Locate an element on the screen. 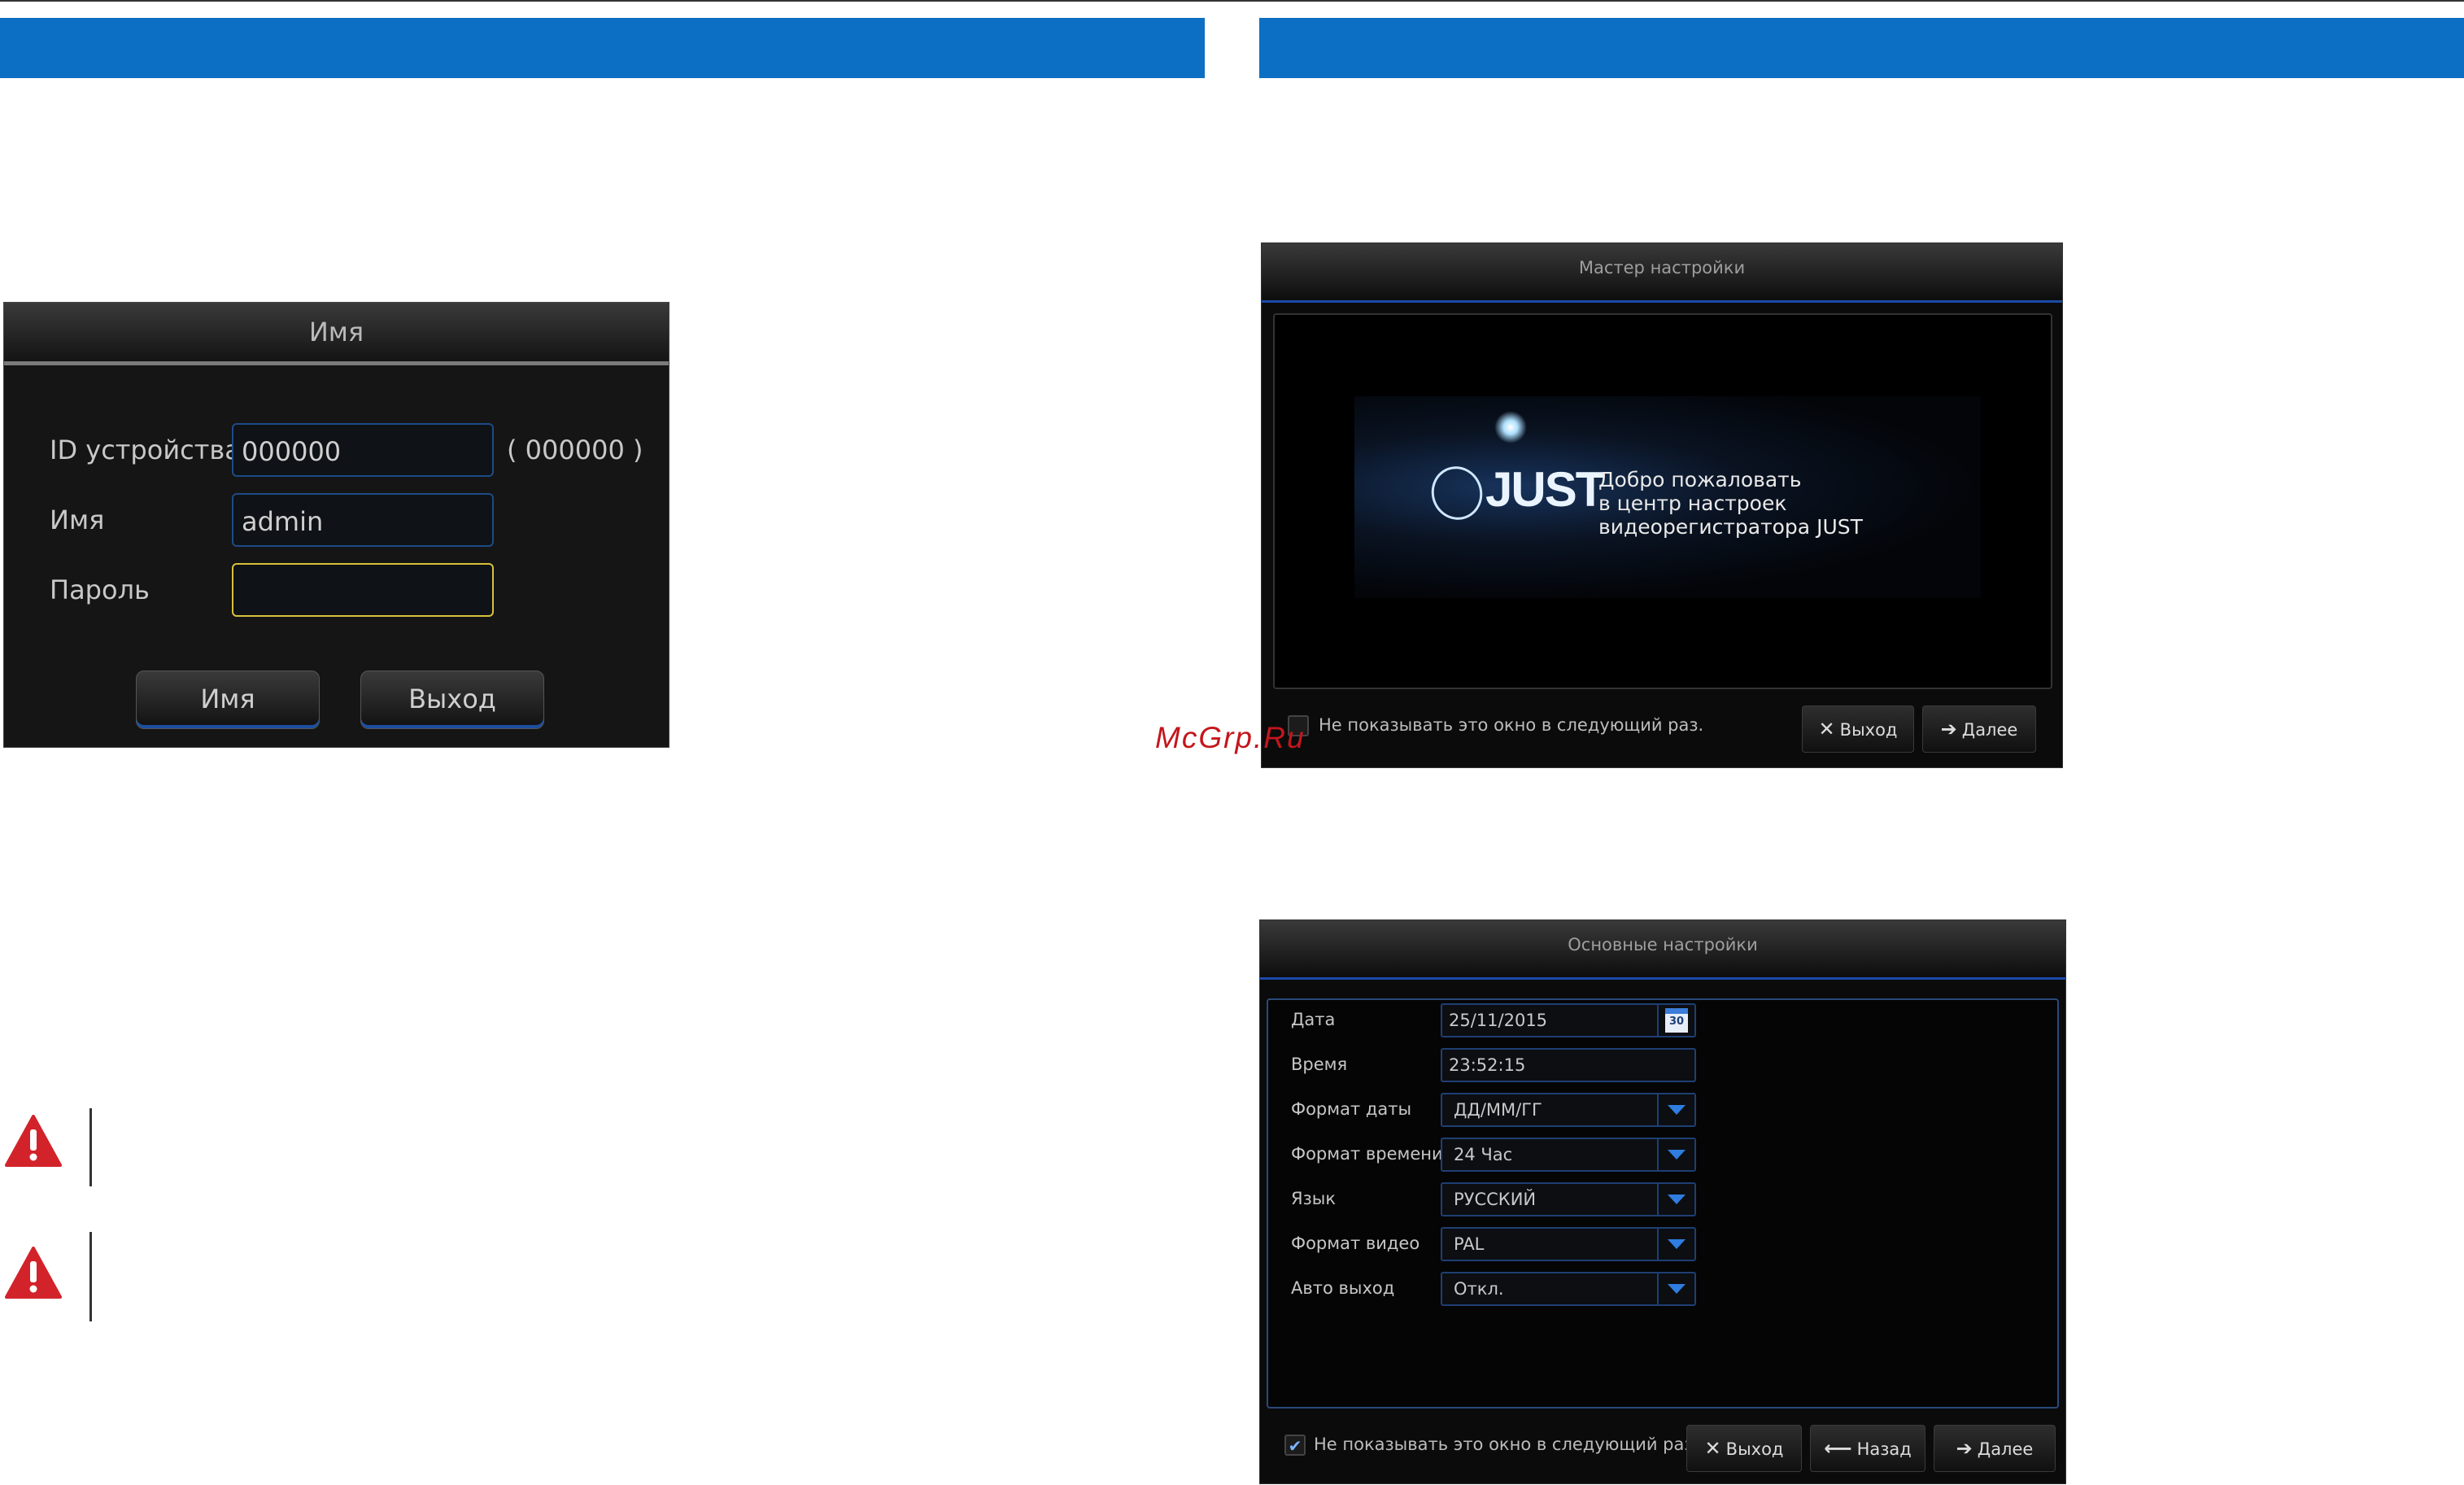  settings-back-label: Назад is located at coordinates (1884, 1449).